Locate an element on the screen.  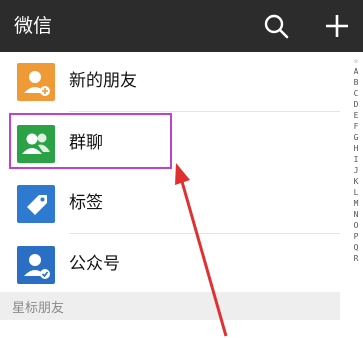
section-header-label: 星标朋友 is located at coordinates (38, 308).